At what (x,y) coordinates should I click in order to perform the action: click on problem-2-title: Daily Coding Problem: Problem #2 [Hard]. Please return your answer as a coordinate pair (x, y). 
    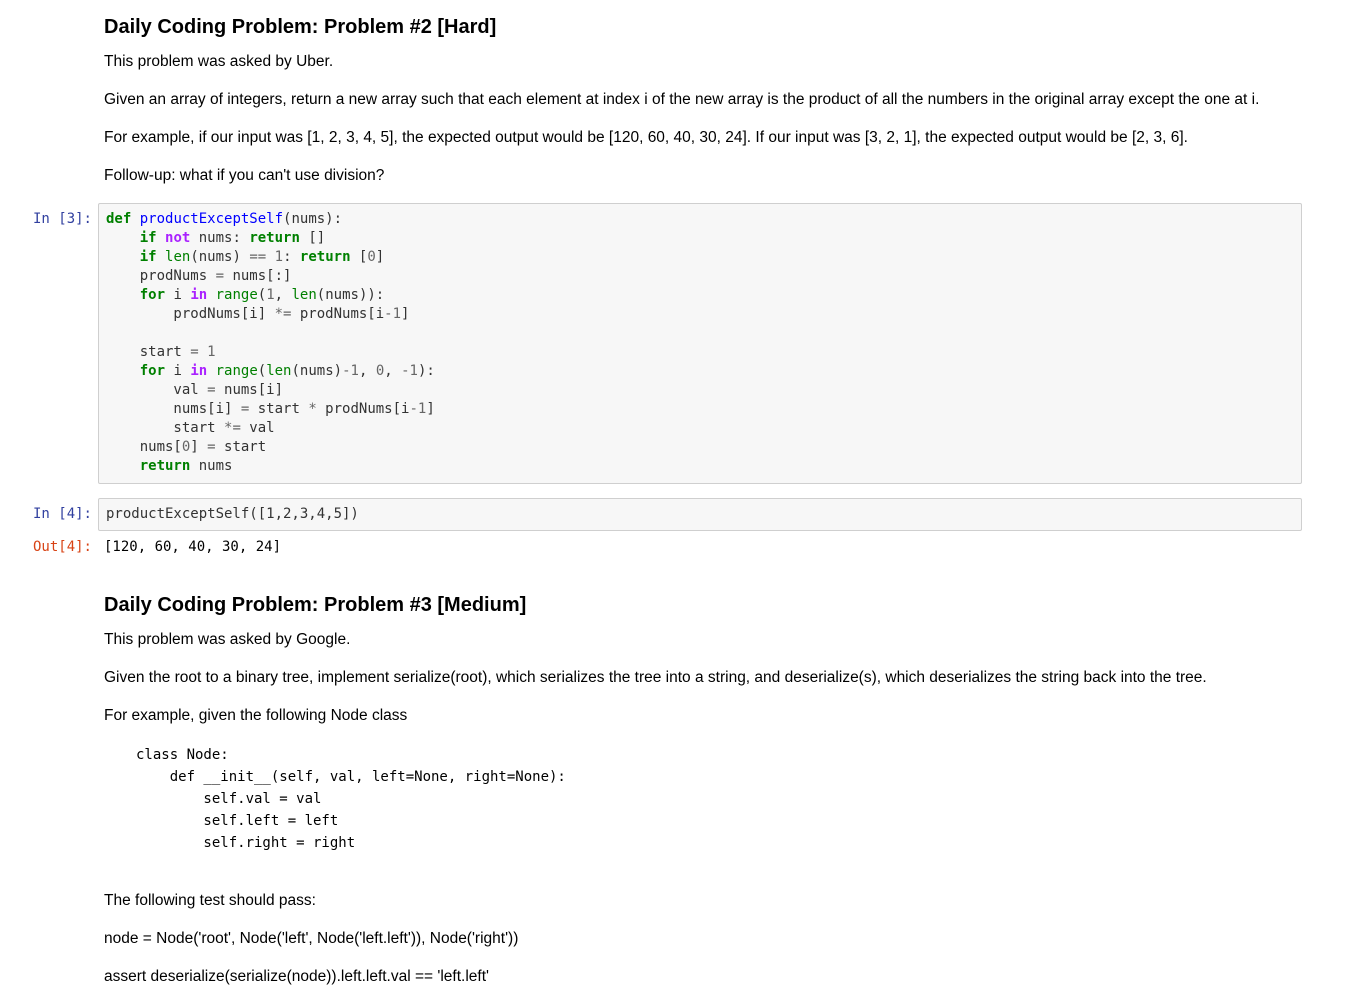
    Looking at the image, I should click on (300, 27).